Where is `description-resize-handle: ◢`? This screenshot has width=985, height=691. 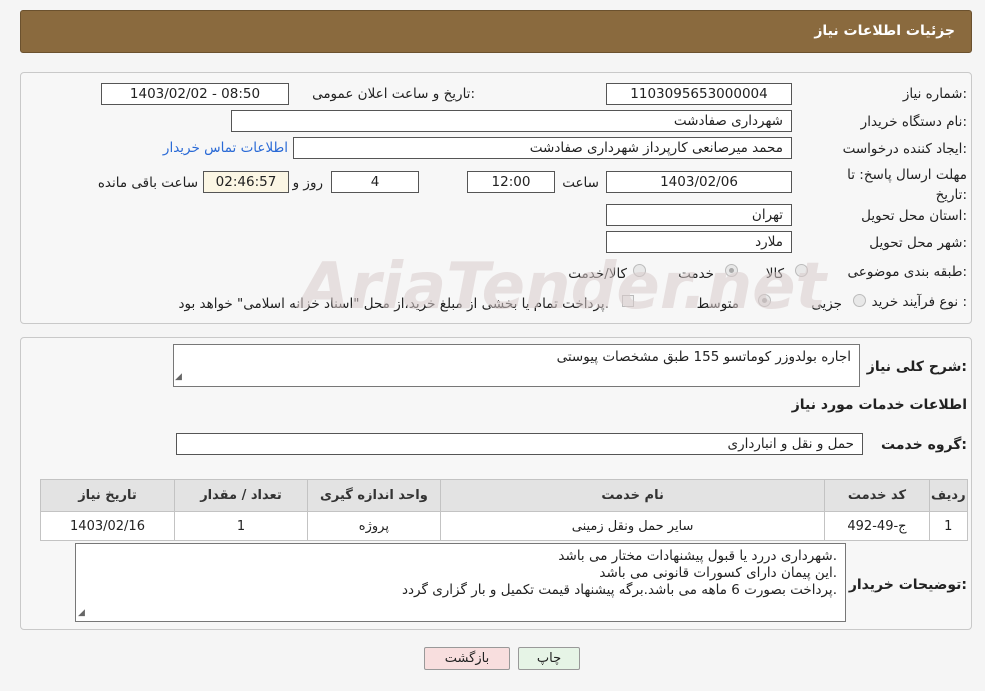
description-resize-handle: ◢ is located at coordinates (178, 377).